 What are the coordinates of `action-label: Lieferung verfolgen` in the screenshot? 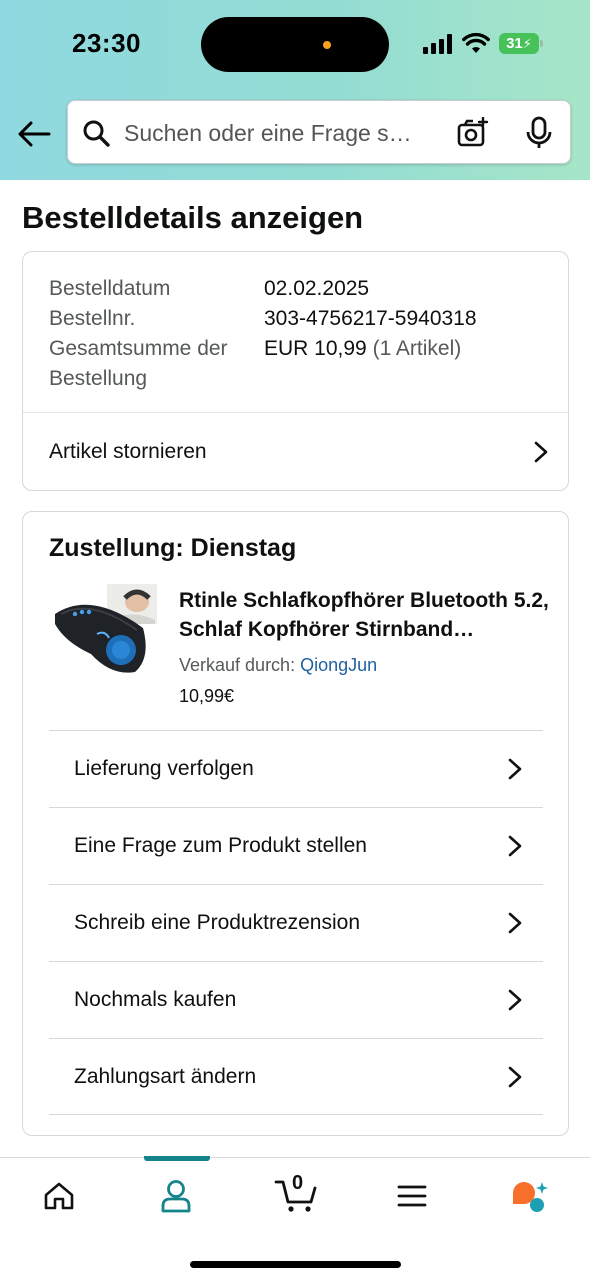 It's located at (164, 768).